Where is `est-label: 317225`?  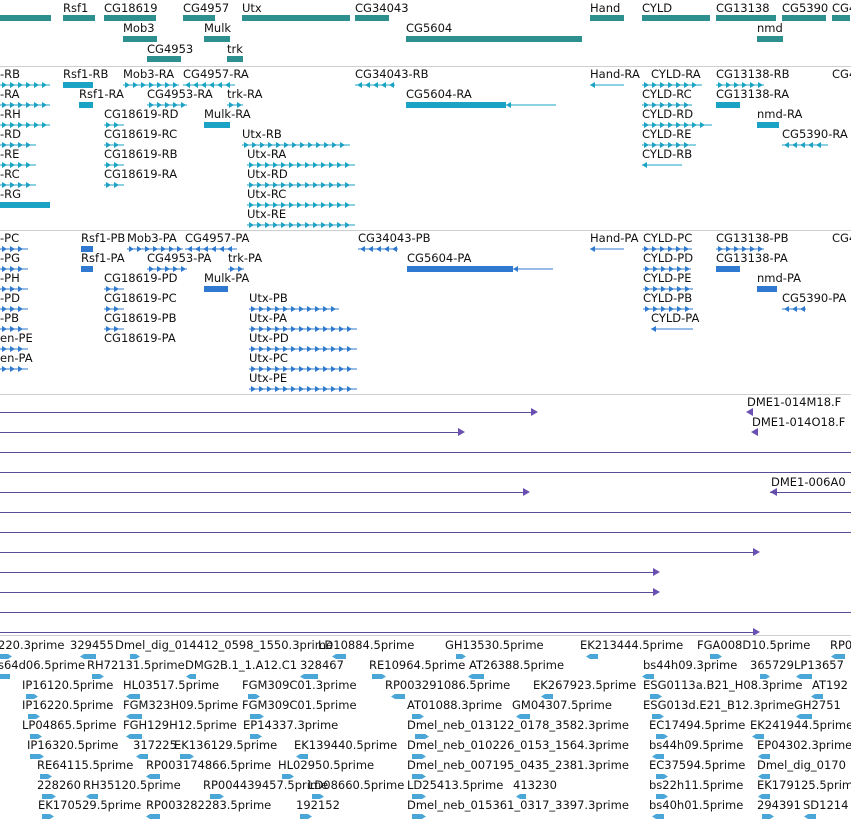
est-label: 317225 is located at coordinates (155, 745).